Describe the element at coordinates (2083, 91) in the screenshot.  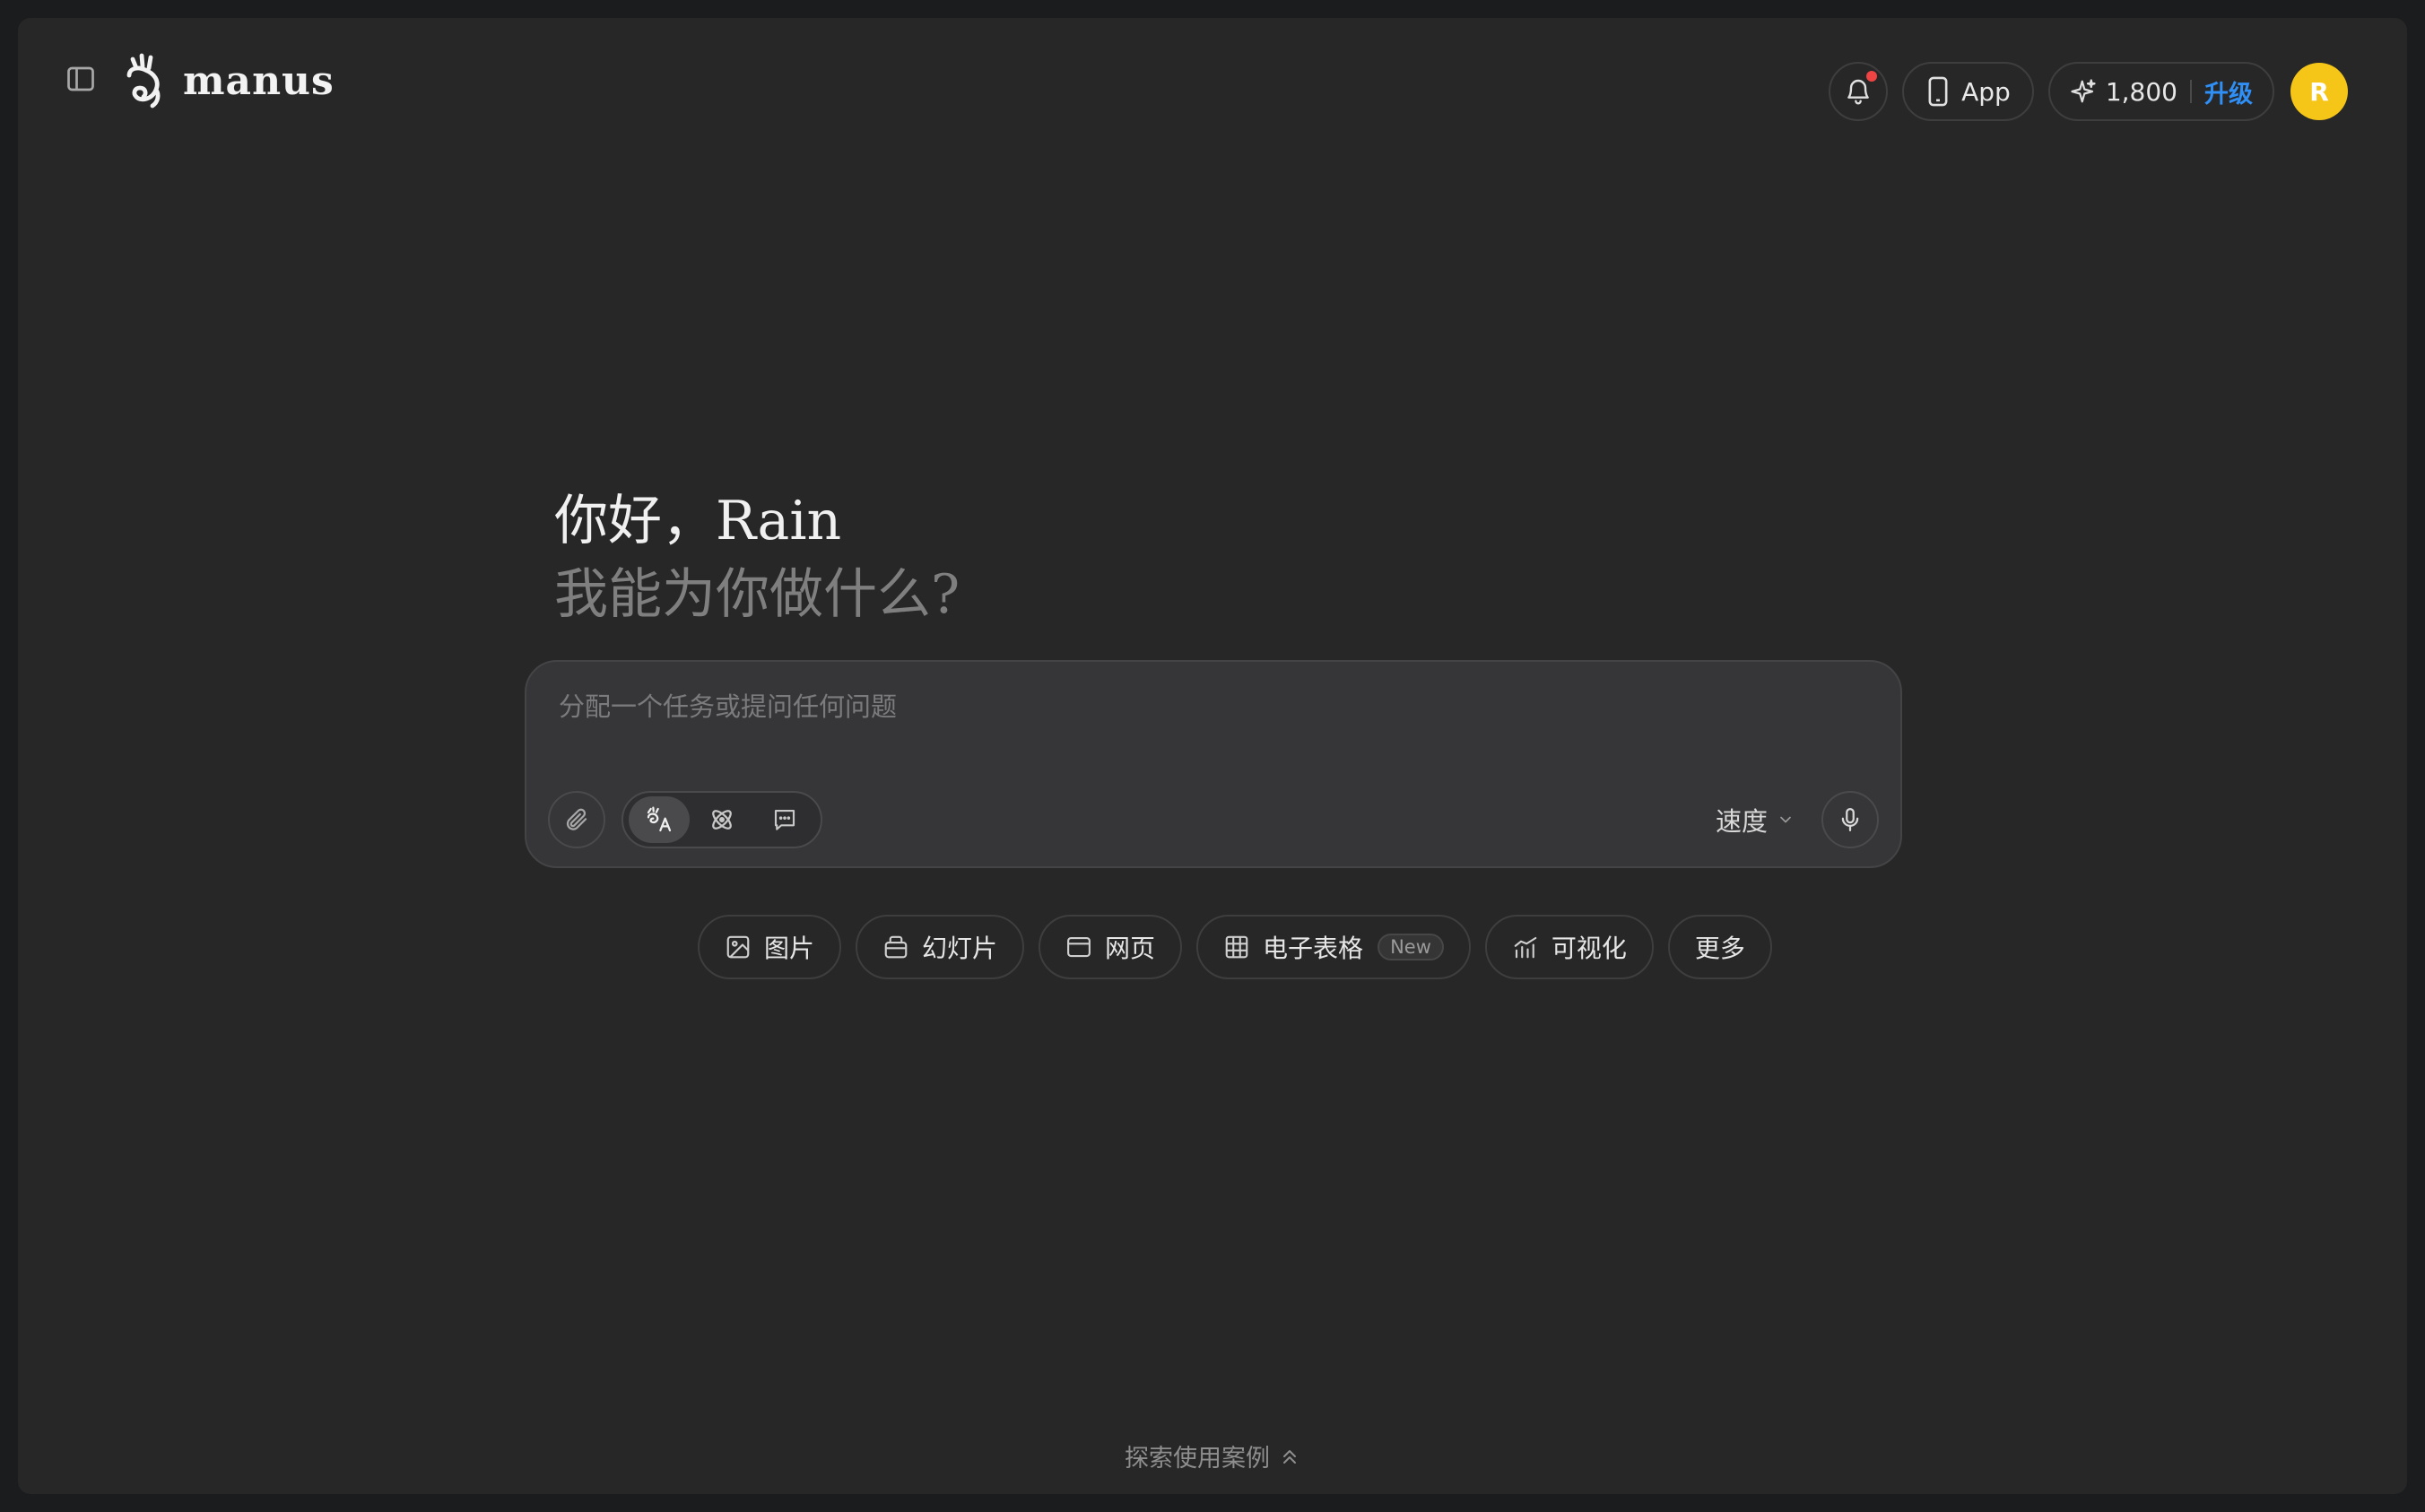
I see `sparkle-icon` at that location.